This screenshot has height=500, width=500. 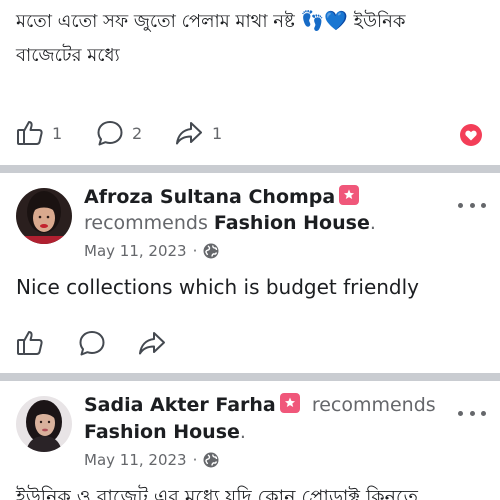 I want to click on footprints-heart-emoji: 👣💙, so click(x=324, y=21).